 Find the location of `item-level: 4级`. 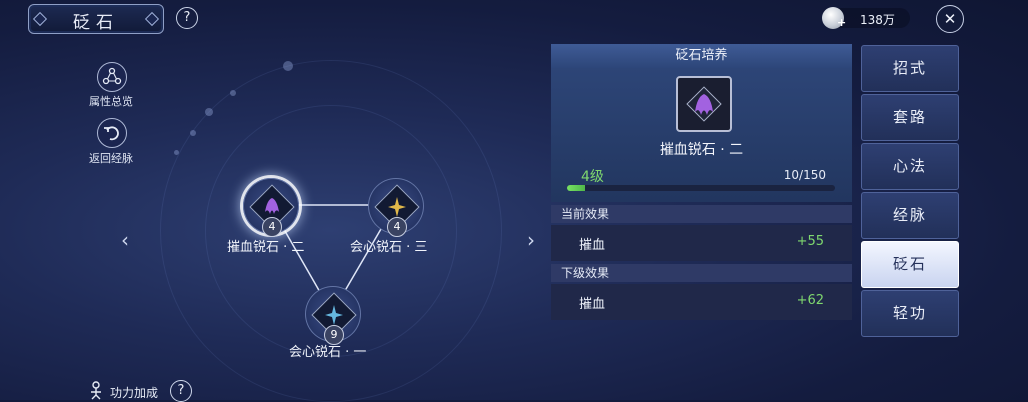

item-level: 4级 is located at coordinates (592, 177).